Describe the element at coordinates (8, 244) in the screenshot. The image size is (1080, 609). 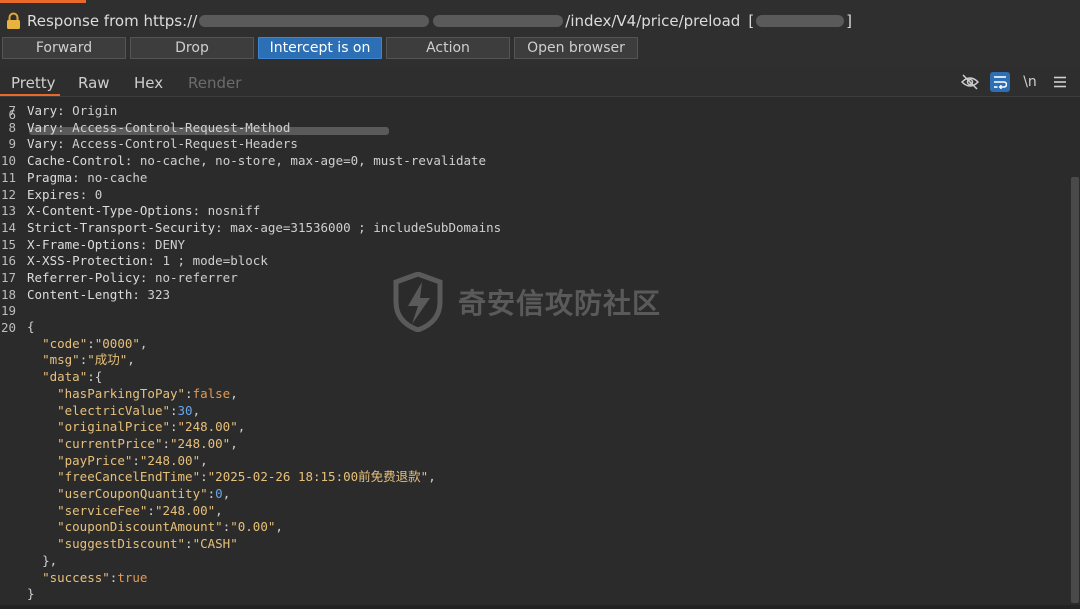
I see `line-number: 15` at that location.